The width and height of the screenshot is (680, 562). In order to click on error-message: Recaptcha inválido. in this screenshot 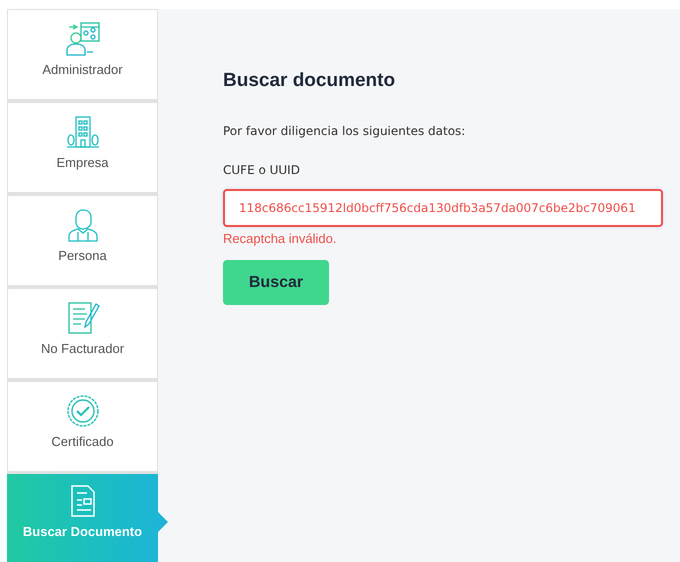, I will do `click(279, 239)`.